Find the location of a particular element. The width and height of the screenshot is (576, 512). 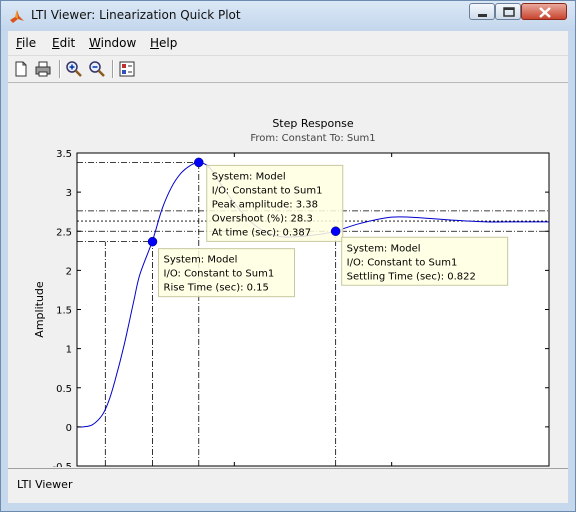

menu-file: File is located at coordinates (26, 43).